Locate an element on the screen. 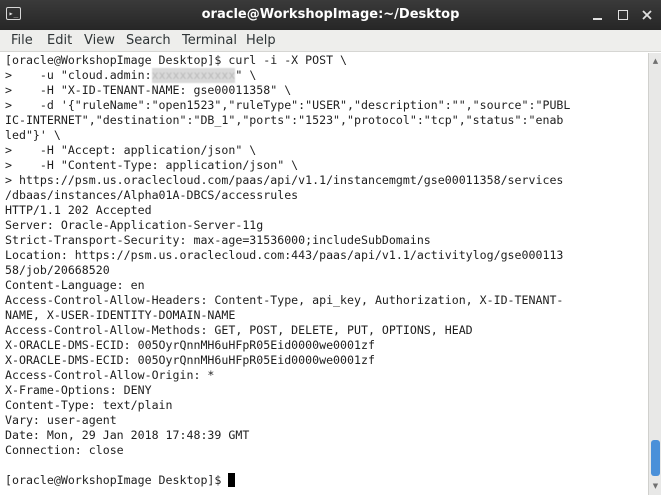 This screenshot has width=661, height=495. scrollbar-thumb is located at coordinates (655, 458).